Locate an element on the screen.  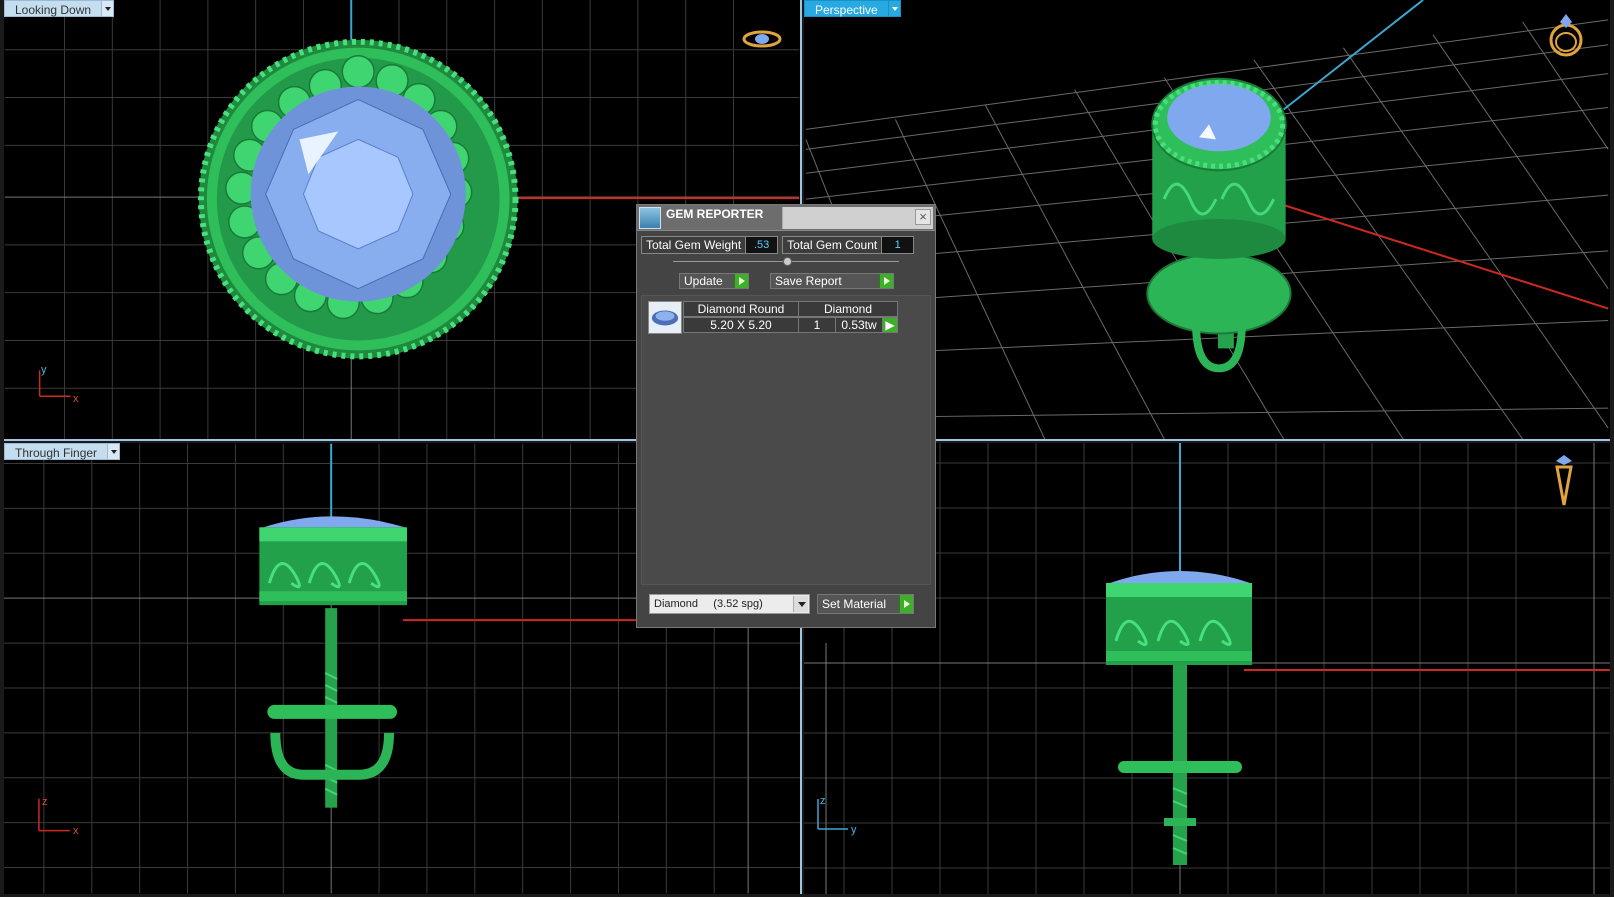
material-row: Diamond (3.52 spg) Set Material is located at coordinates (790, 604).